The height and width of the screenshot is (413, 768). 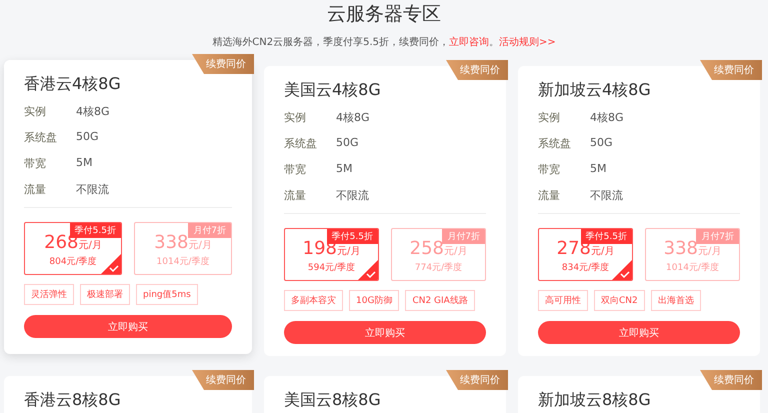 What do you see at coordinates (595, 400) in the screenshot?
I see `product-title: 新加坡云8核8G` at bounding box center [595, 400].